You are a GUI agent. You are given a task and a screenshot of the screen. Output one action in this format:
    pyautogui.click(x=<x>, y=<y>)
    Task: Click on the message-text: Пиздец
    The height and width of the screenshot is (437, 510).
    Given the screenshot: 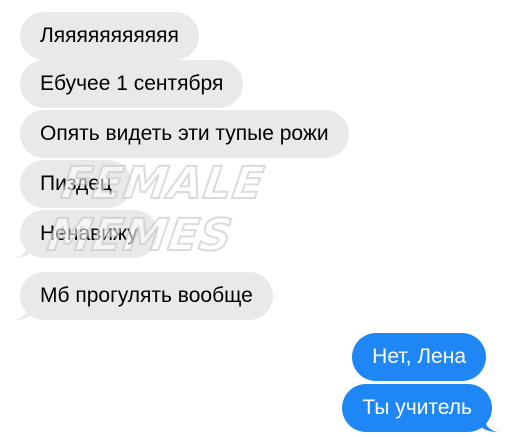 What is the action you would take?
    pyautogui.click(x=76, y=183)
    